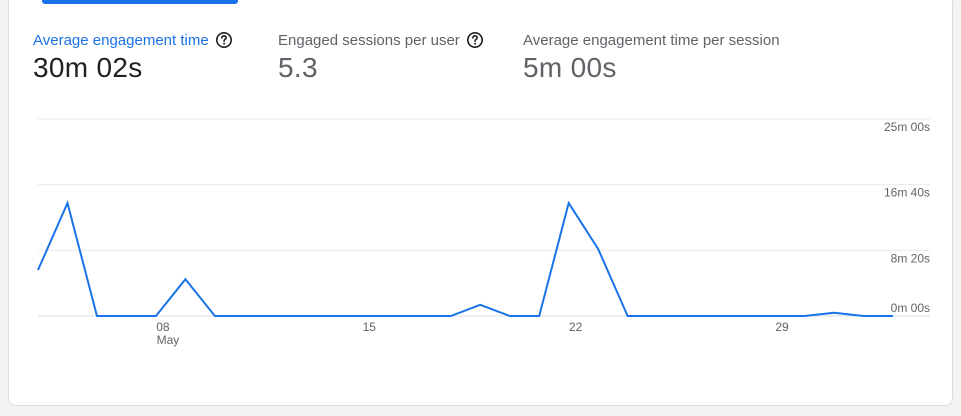 Image resolution: width=961 pixels, height=416 pixels. I want to click on x-tick-label: 22, so click(576, 327).